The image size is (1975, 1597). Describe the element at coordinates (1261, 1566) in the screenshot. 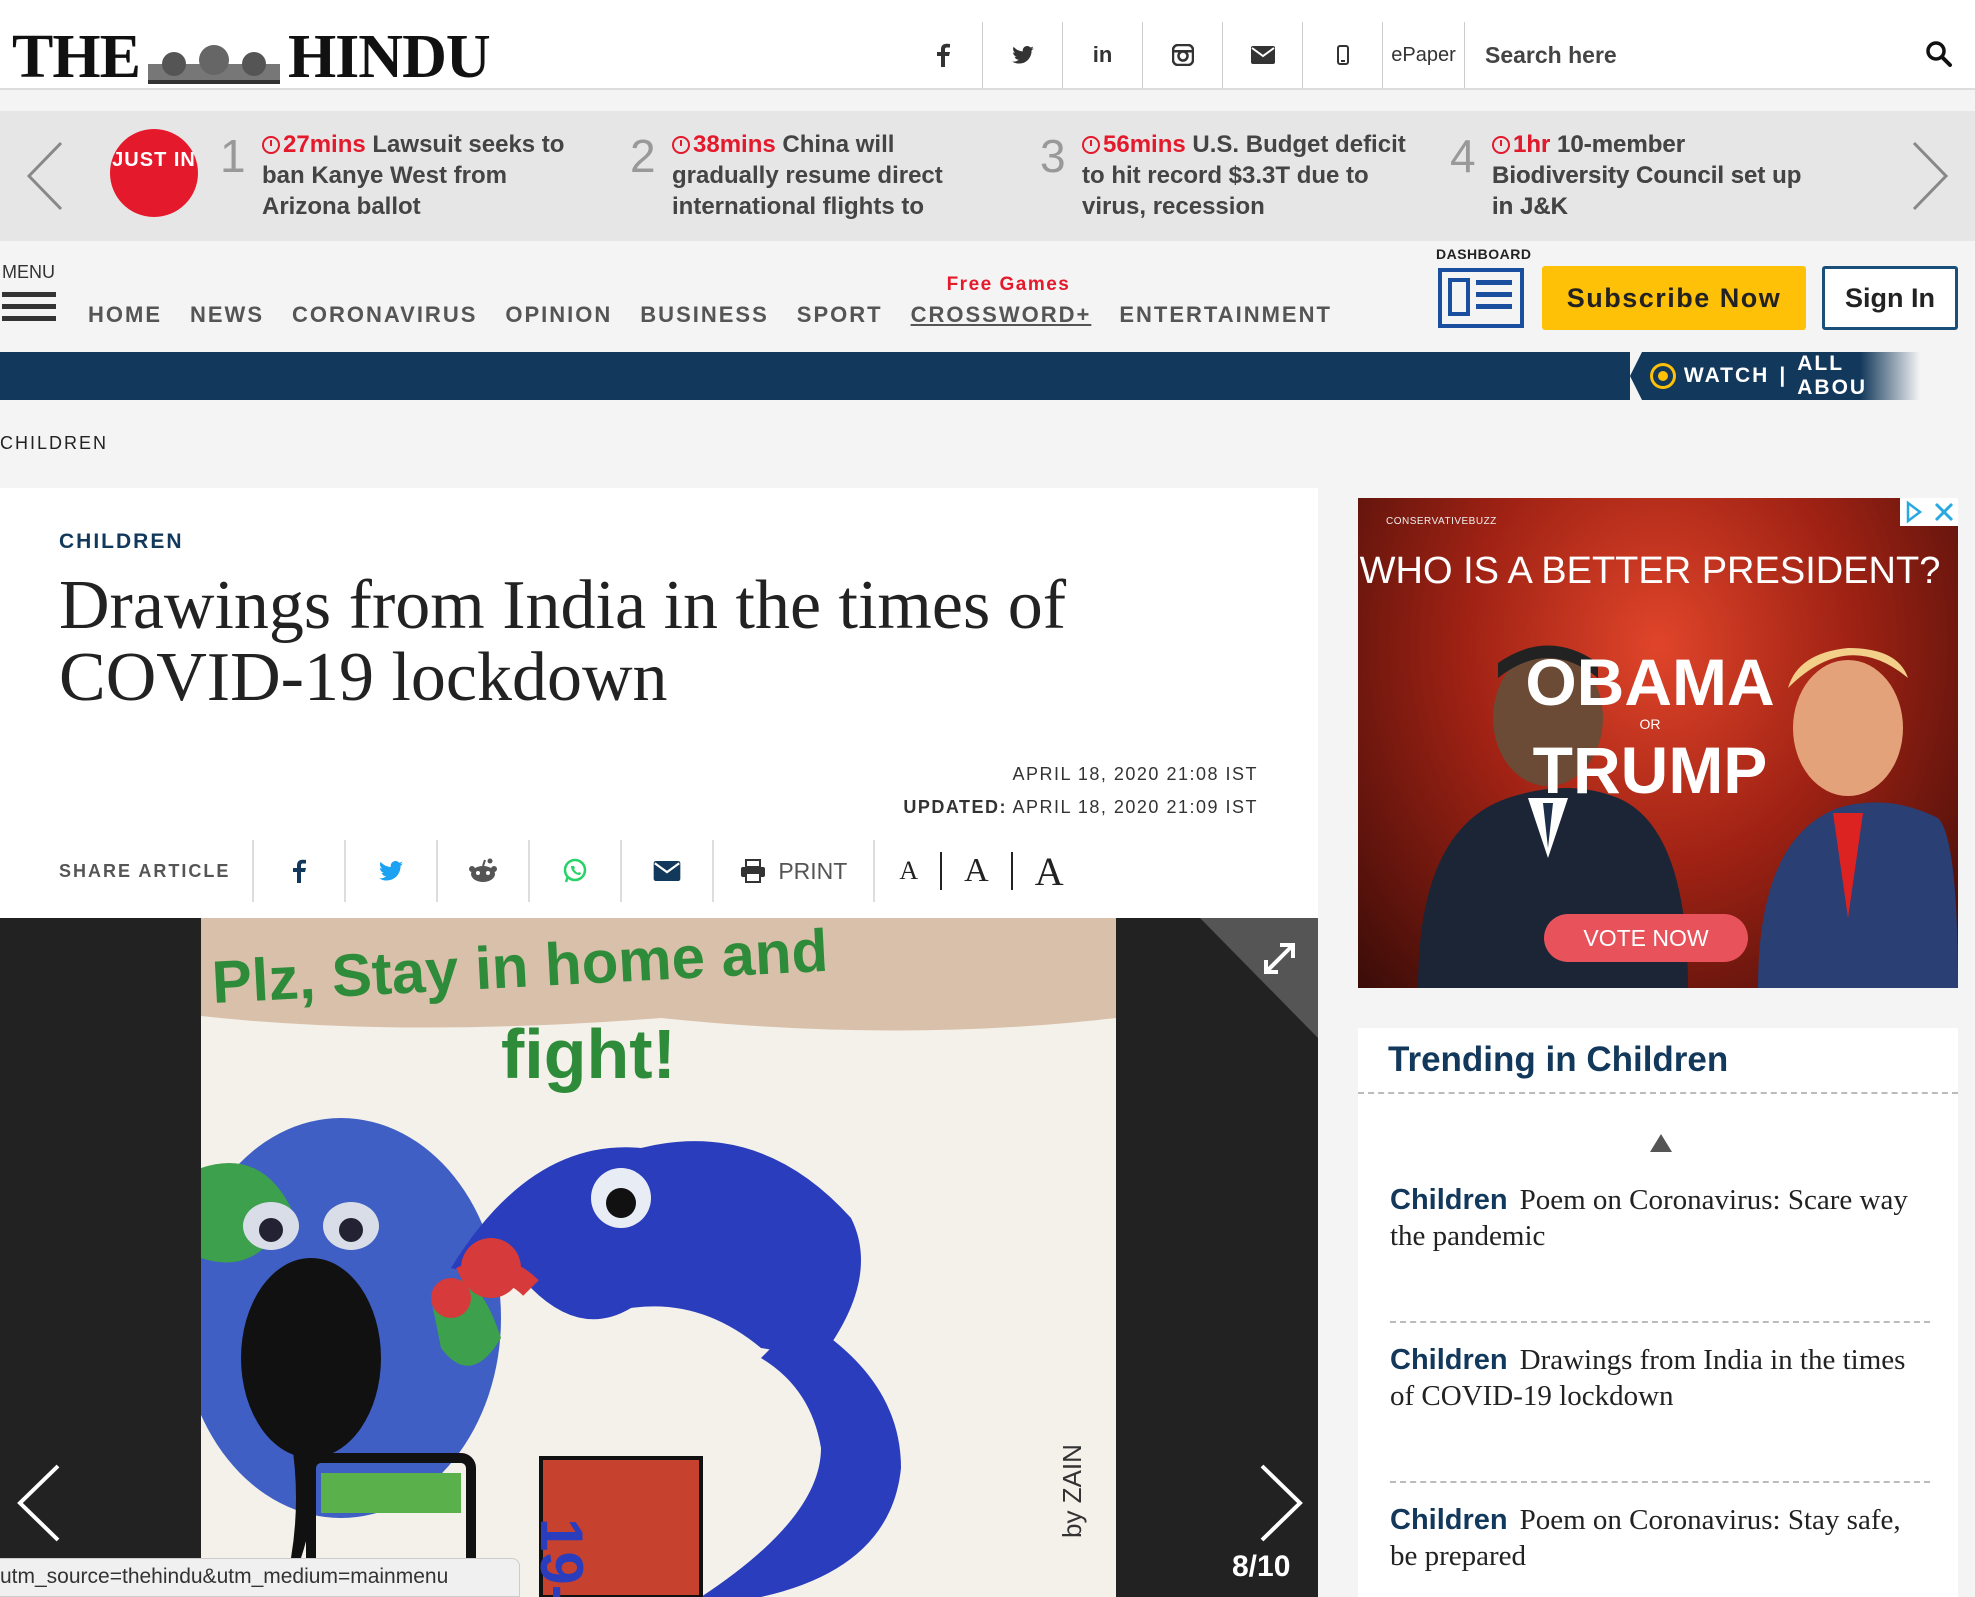

I see `gallery-counter: 8/10` at that location.